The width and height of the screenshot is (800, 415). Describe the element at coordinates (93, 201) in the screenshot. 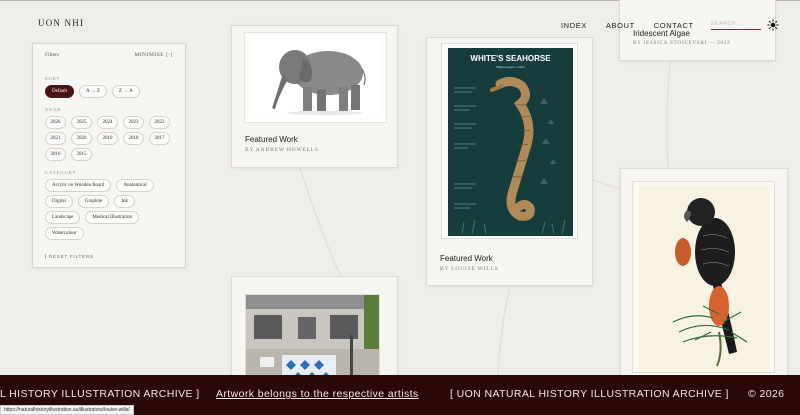

I see `category-chip-graphite: Graphite` at that location.